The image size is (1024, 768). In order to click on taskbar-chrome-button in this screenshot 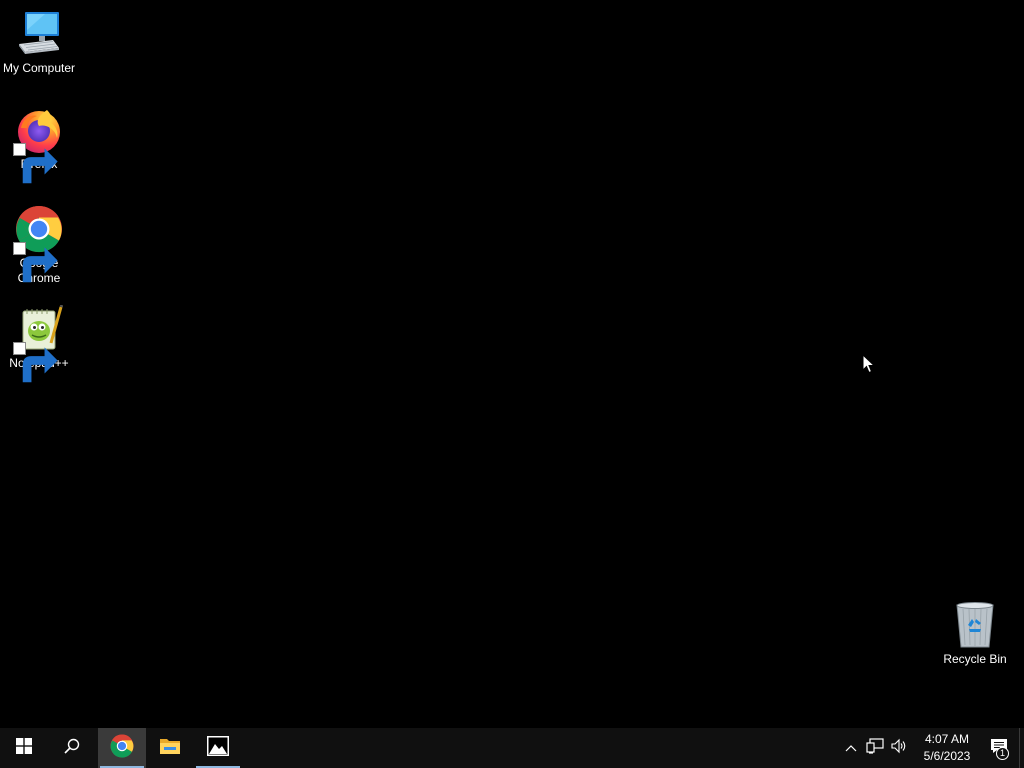, I will do `click(122, 748)`.